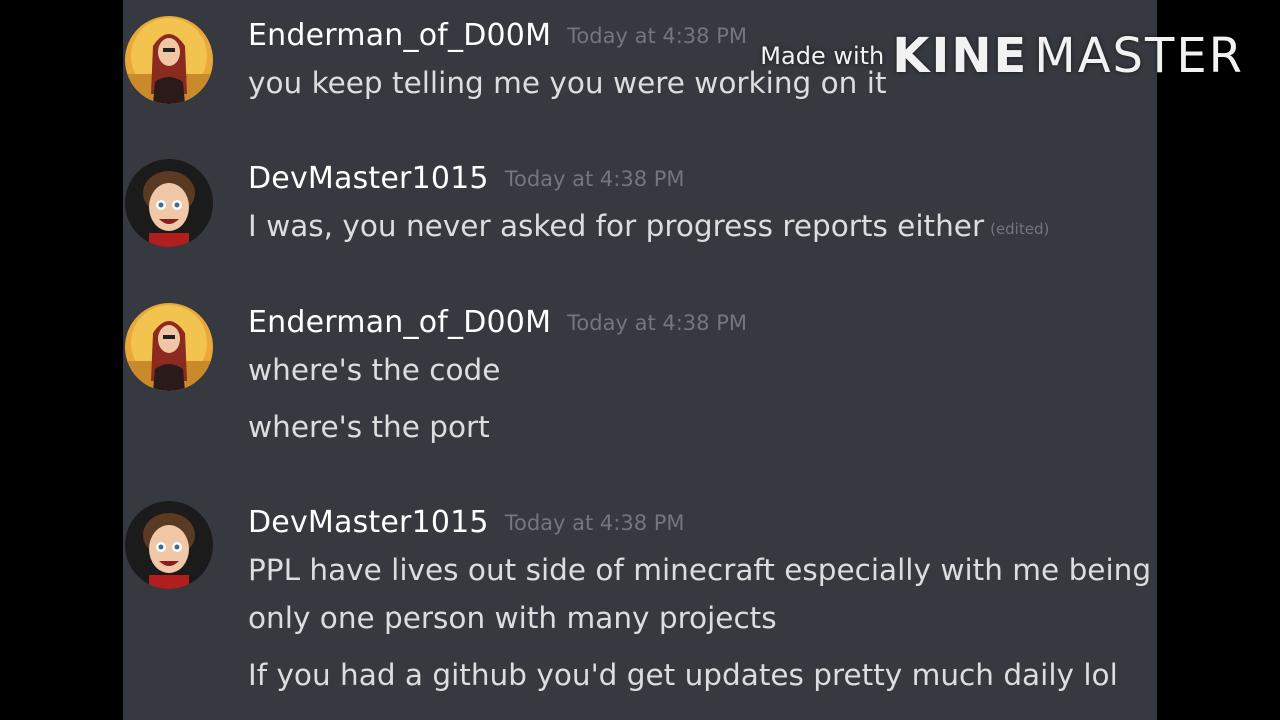 This screenshot has height=720, width=1280. What do you see at coordinates (1020, 229) in the screenshot?
I see `edited-label: (edited)` at bounding box center [1020, 229].